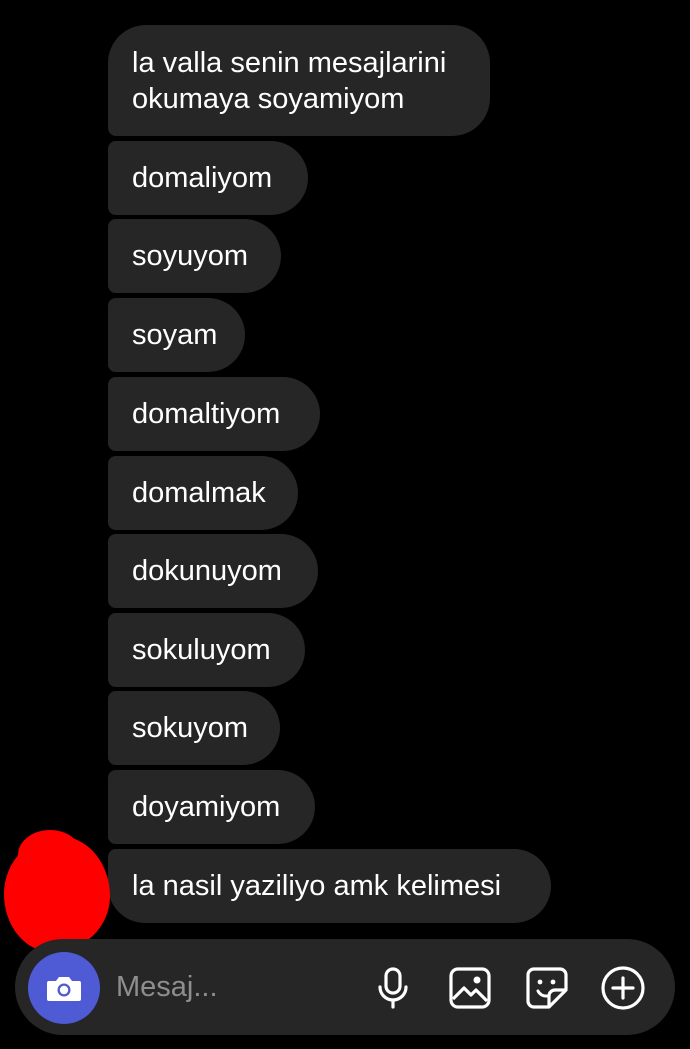 The image size is (690, 1049). I want to click on message-bubble: la nasil yaziliyo amk kelimesi, so click(329, 886).